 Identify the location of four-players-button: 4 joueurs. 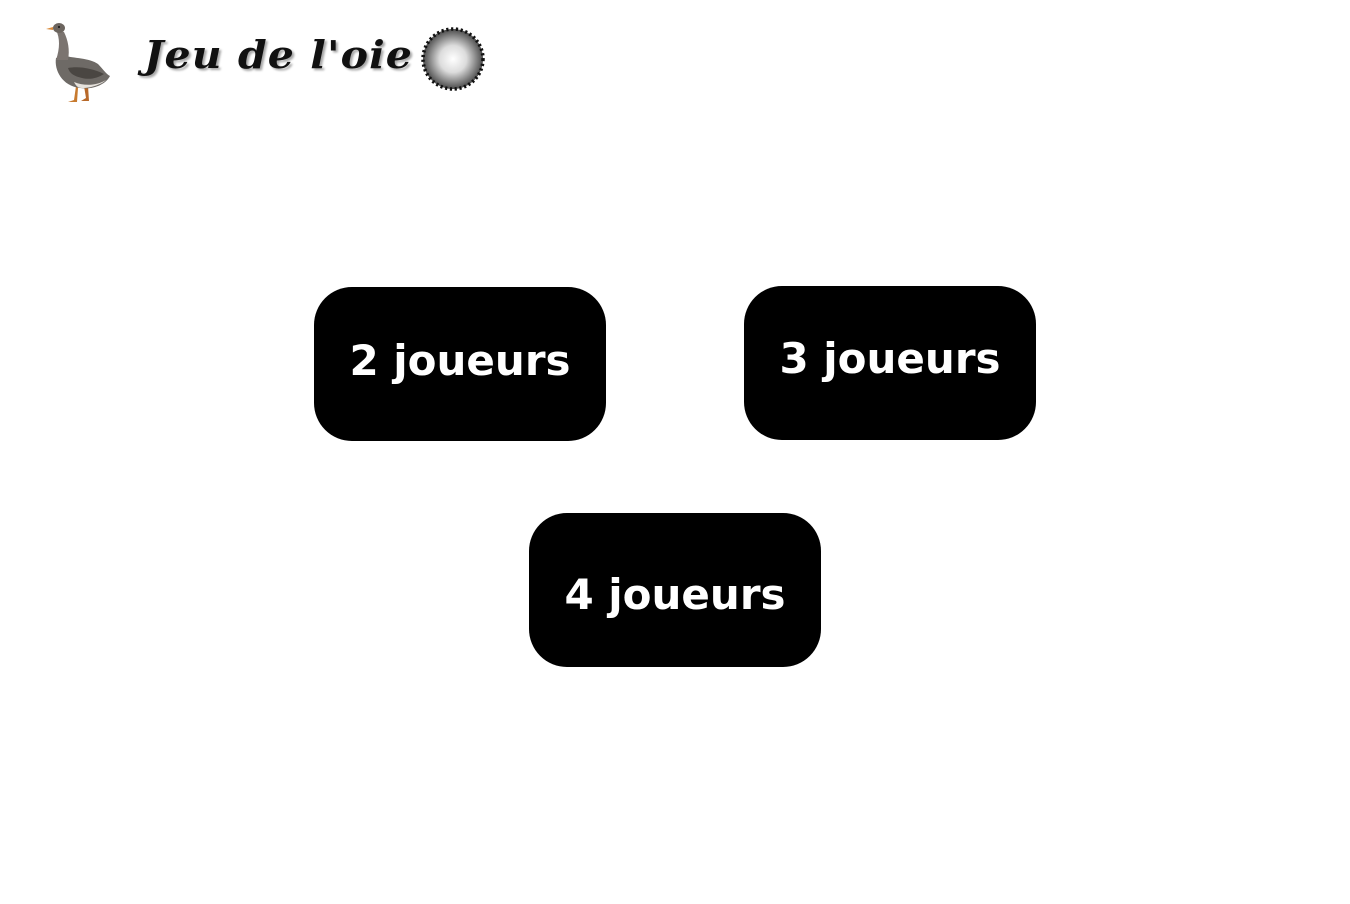
(675, 590).